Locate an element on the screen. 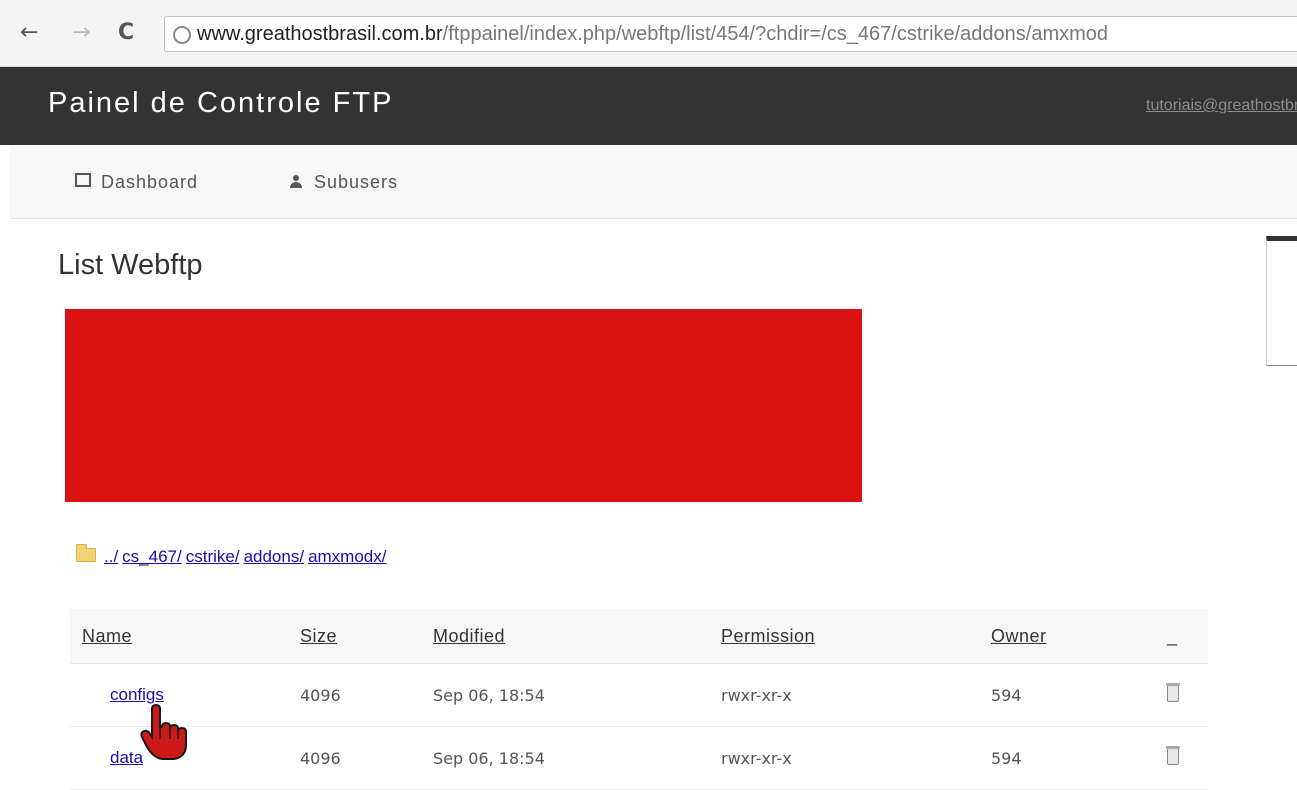 The width and height of the screenshot is (1297, 790). nav-subusers: Subusers is located at coordinates (344, 182).